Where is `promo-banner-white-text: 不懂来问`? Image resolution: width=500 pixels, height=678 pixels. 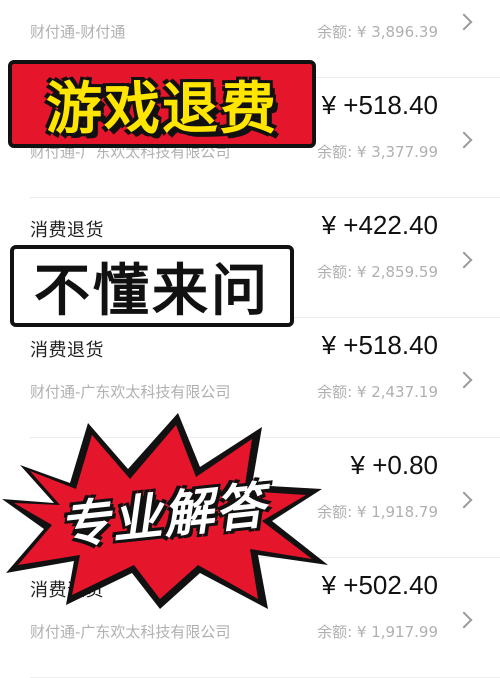
promo-banner-white-text: 不懂来问 is located at coordinates (152, 291).